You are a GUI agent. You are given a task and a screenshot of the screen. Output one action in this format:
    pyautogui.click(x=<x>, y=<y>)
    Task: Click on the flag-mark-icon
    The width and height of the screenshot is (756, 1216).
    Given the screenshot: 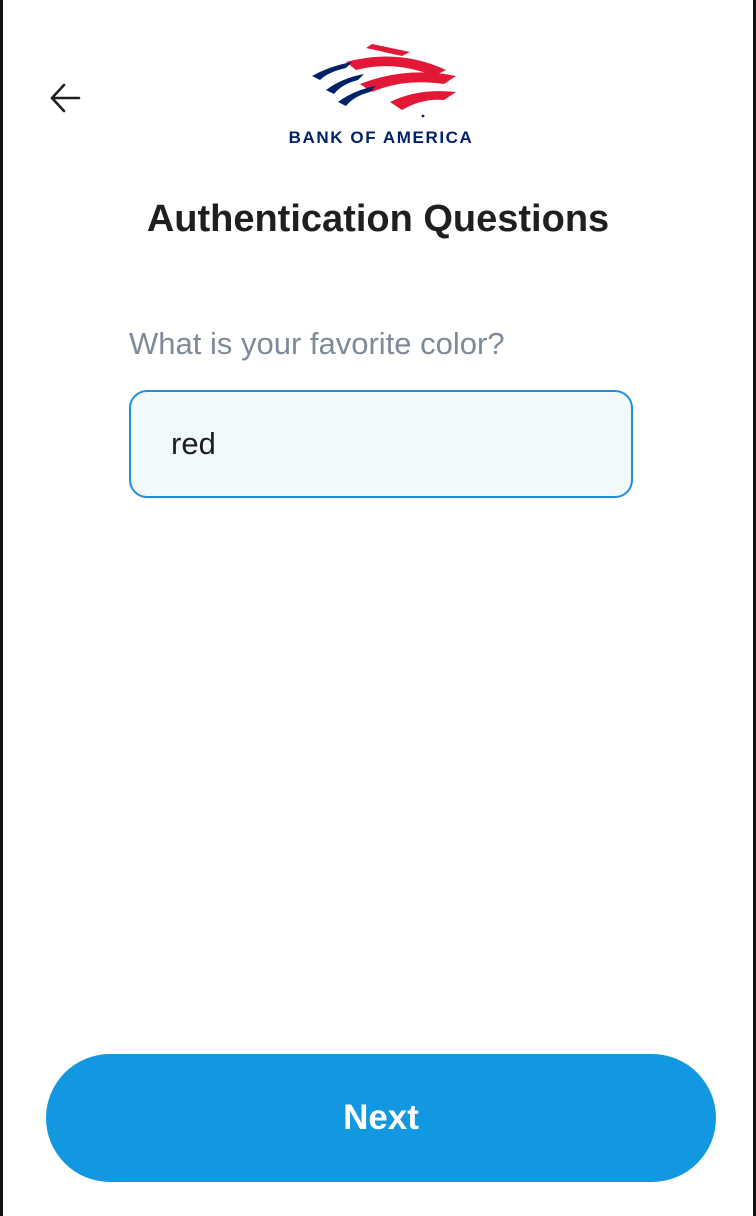 What is the action you would take?
    pyautogui.click(x=384, y=81)
    